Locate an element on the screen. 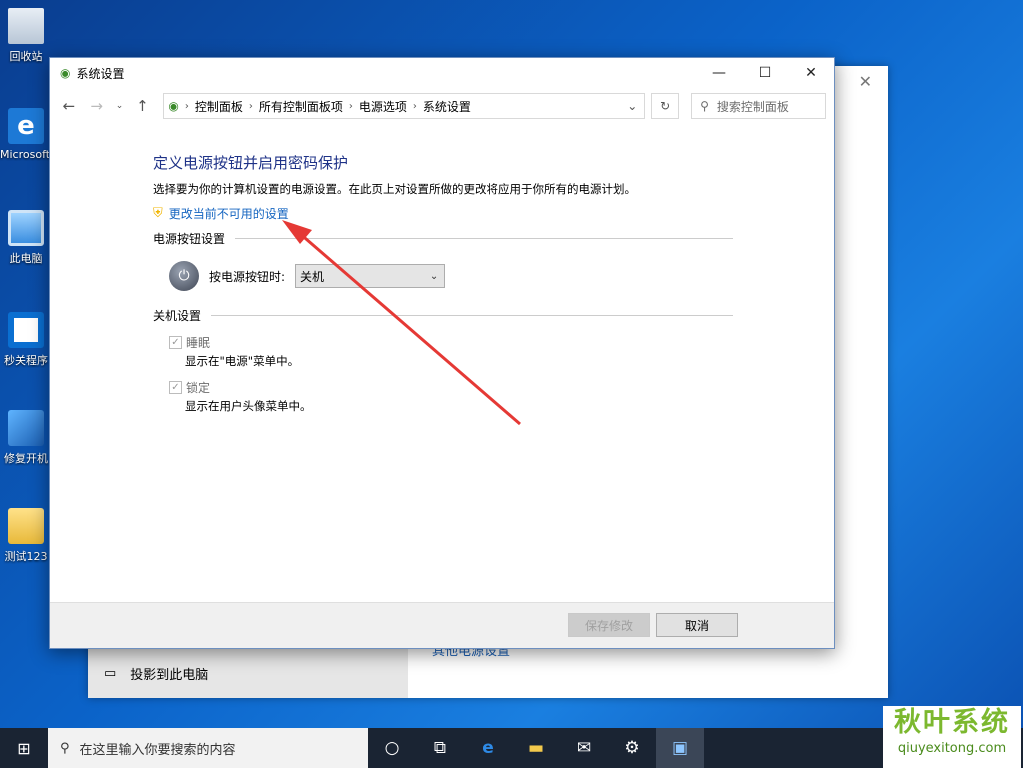 The height and width of the screenshot is (768, 1023). control-panel-icon: ▣ is located at coordinates (680, 748).